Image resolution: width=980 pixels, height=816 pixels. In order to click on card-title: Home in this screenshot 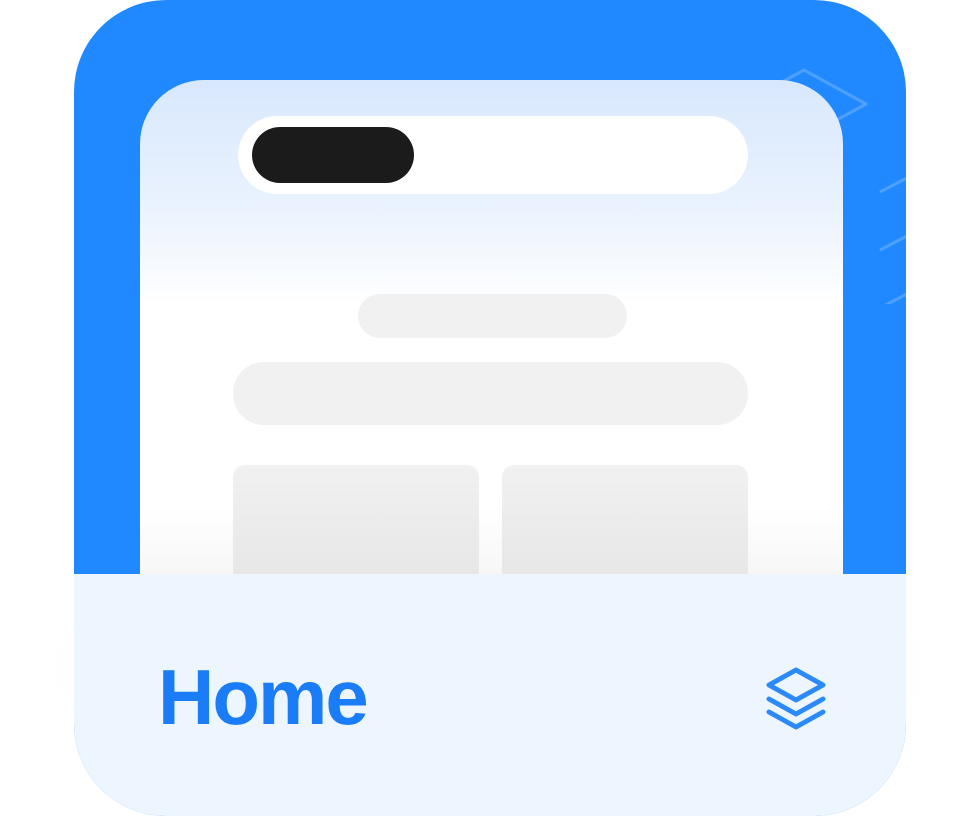, I will do `click(263, 697)`.